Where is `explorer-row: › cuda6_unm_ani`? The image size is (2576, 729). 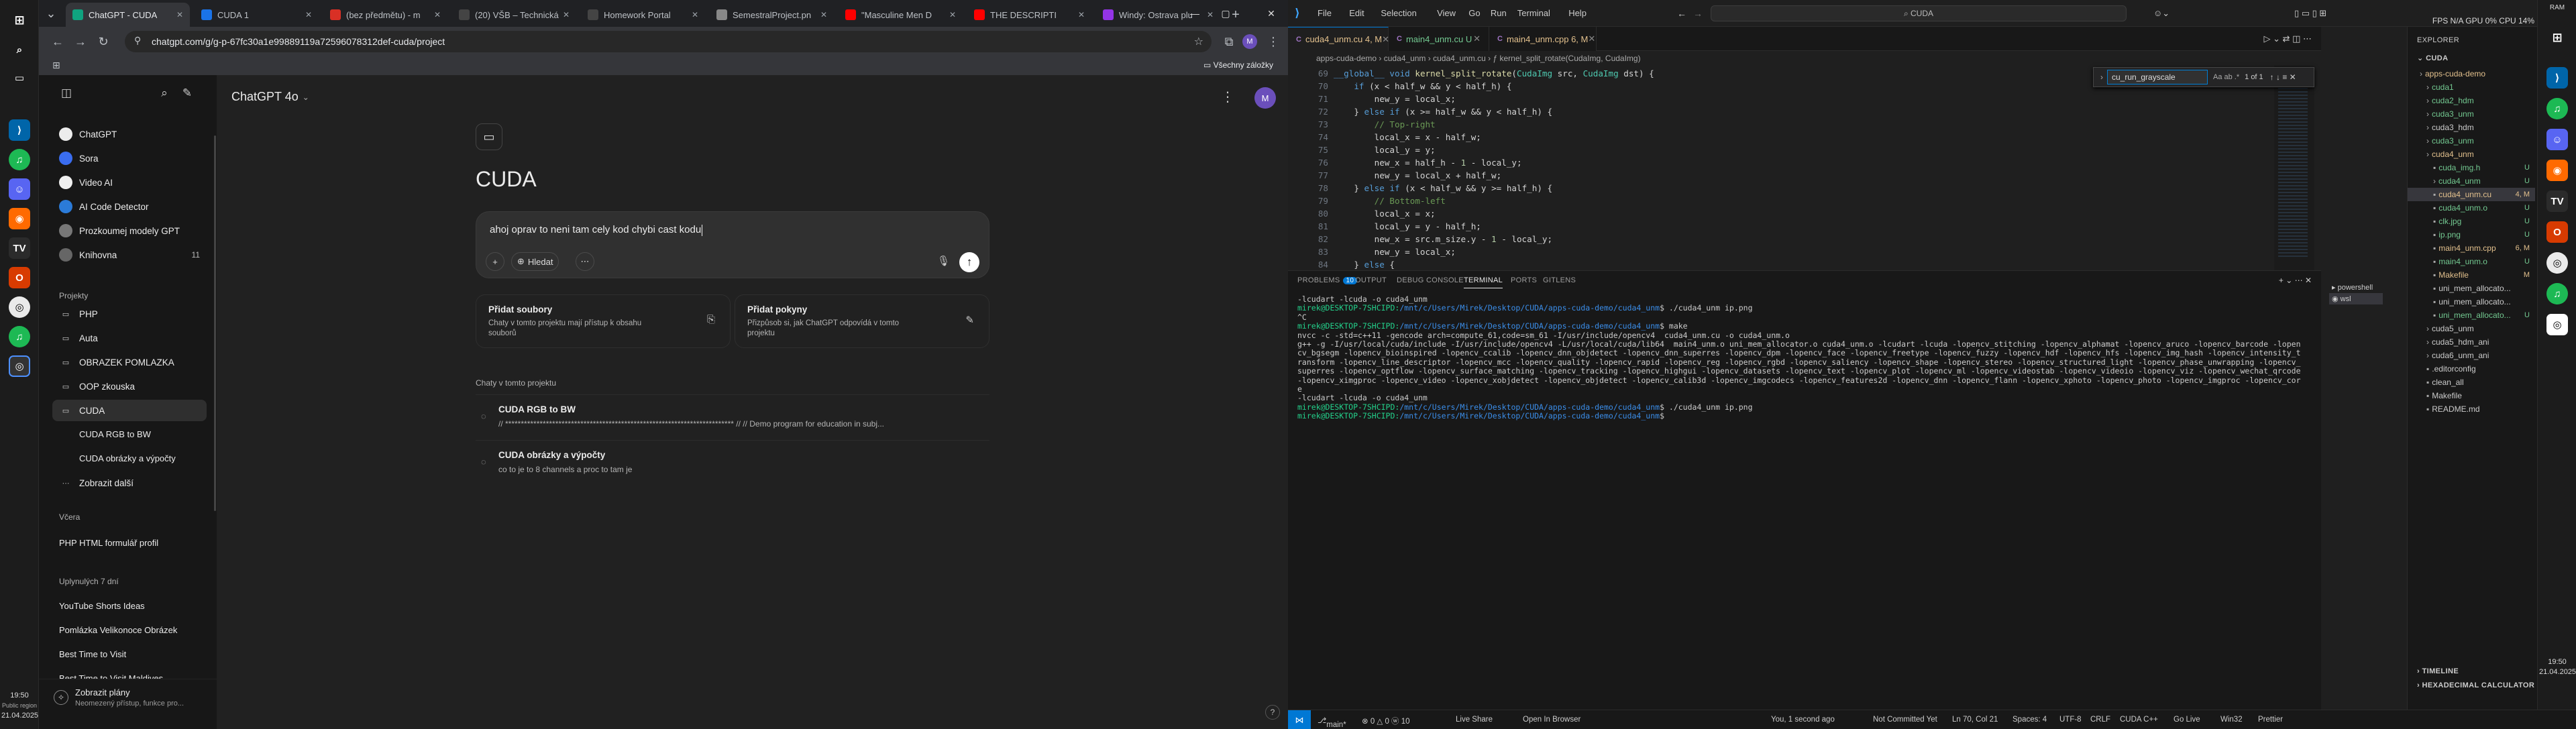 explorer-row: › cuda6_unm_ani is located at coordinates (2471, 356).